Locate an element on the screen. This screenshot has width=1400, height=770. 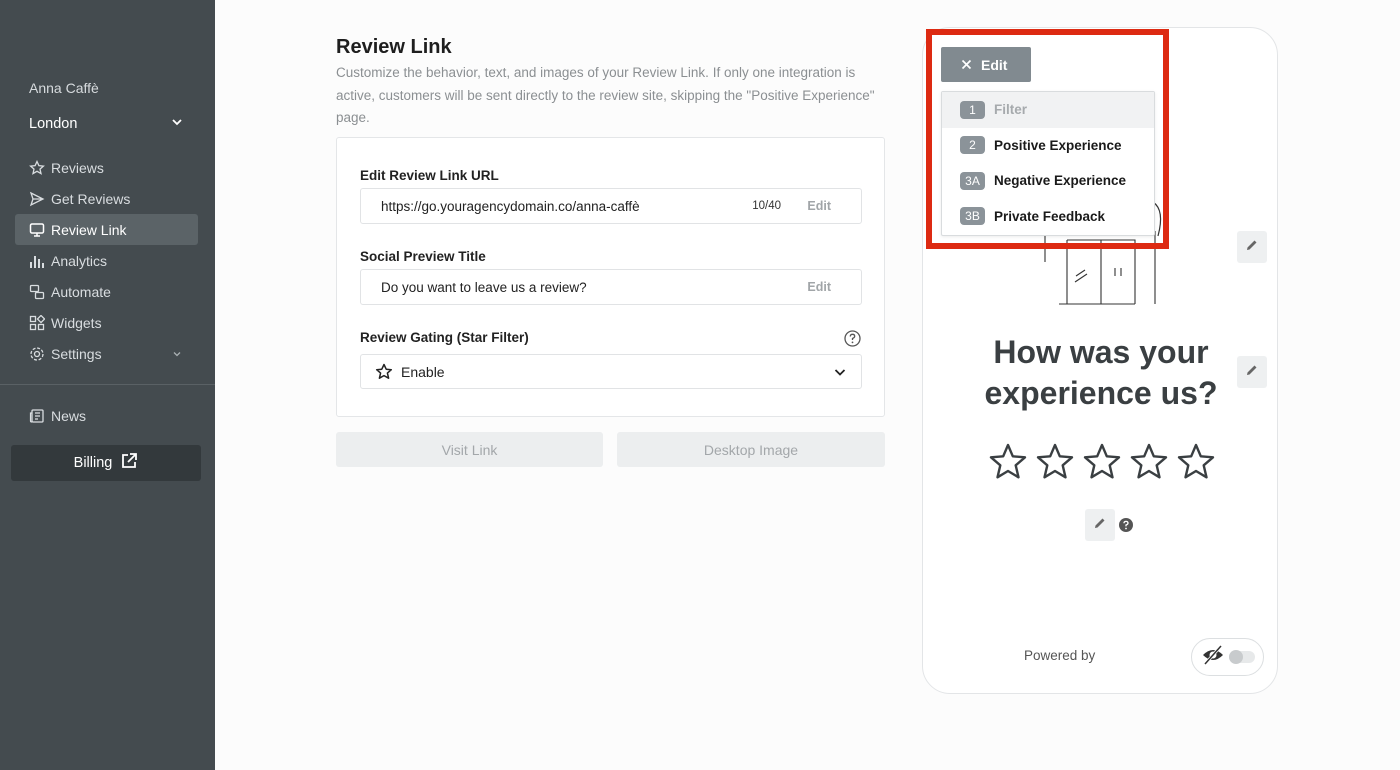
monitor-icon is located at coordinates (37, 230).